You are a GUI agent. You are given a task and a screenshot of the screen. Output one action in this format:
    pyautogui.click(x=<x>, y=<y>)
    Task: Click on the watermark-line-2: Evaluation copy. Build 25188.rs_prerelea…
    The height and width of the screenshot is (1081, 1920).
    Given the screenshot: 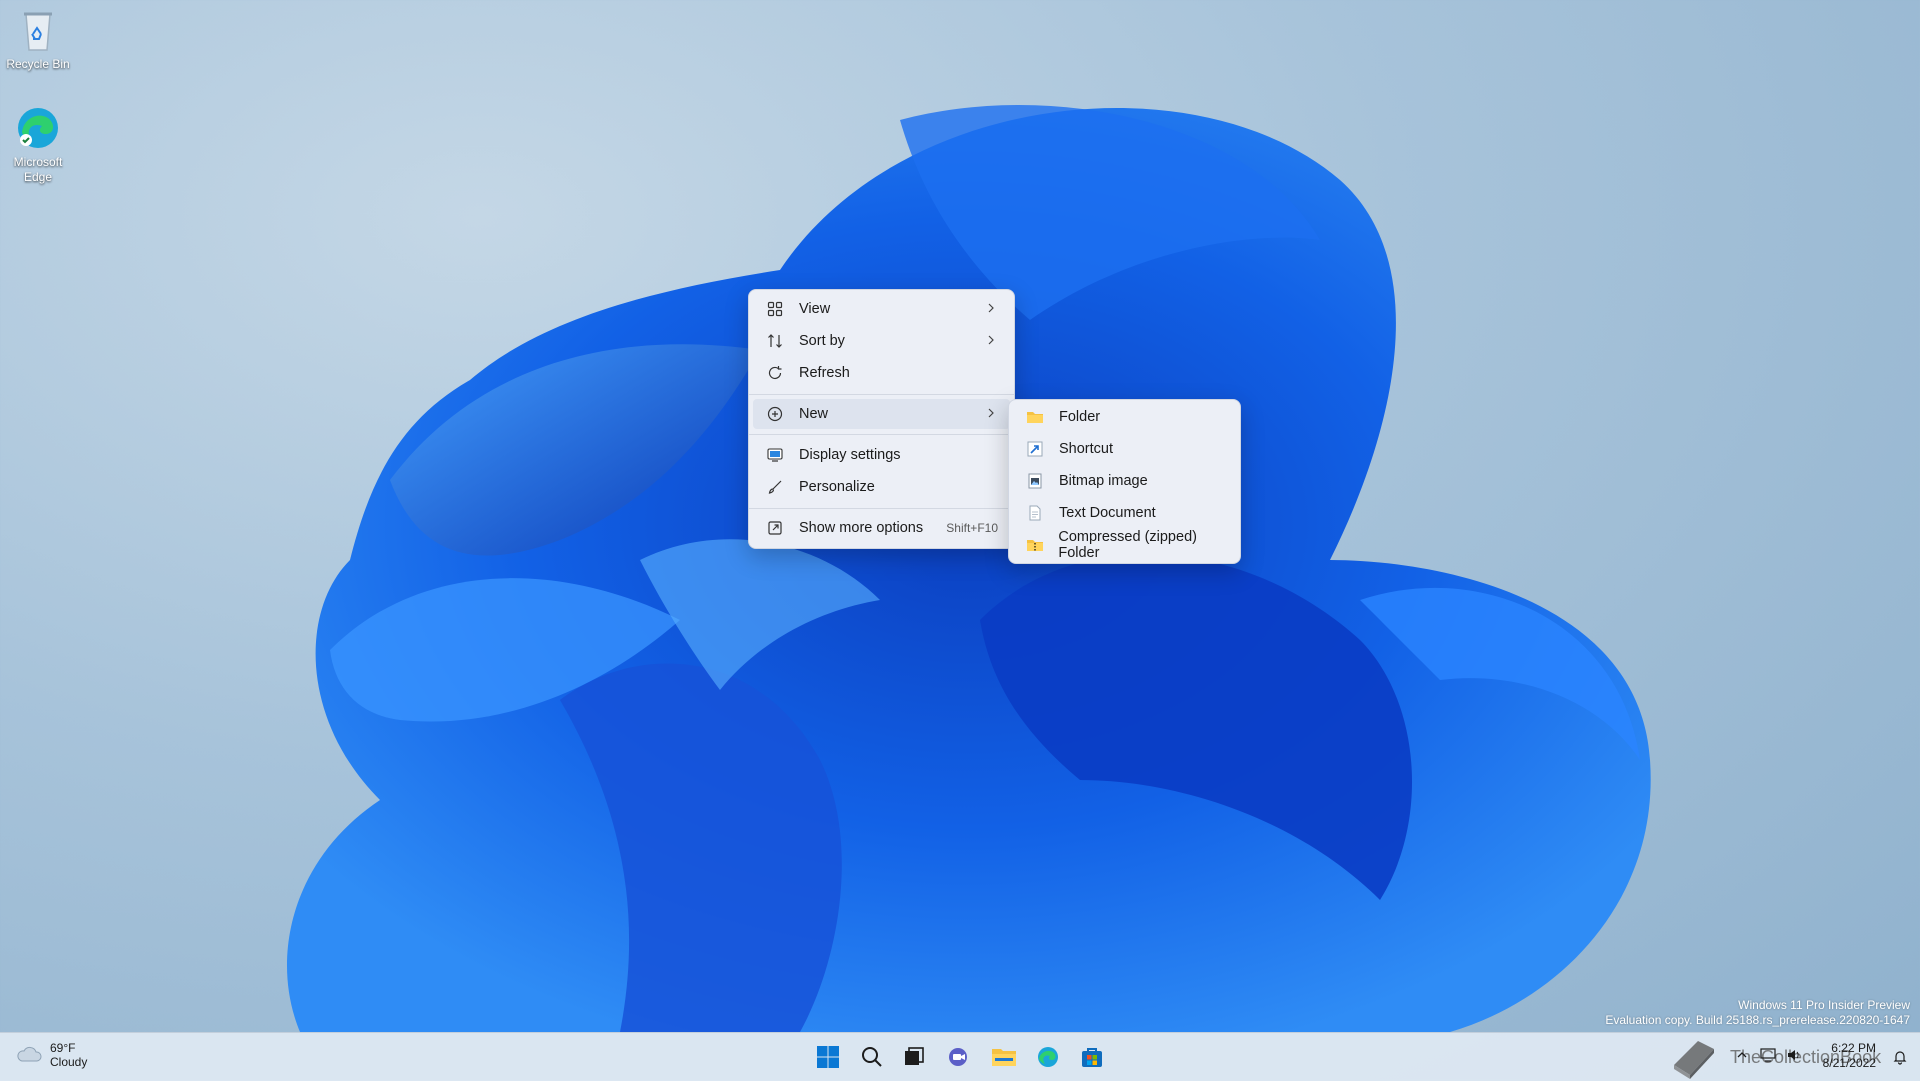 What is the action you would take?
    pyautogui.click(x=1757, y=1020)
    